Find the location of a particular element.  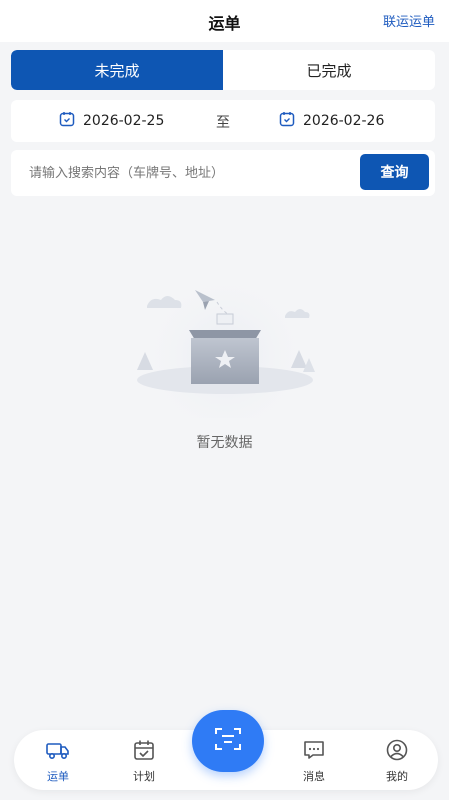

nav-label-messages: 消息 is located at coordinates (314, 776).